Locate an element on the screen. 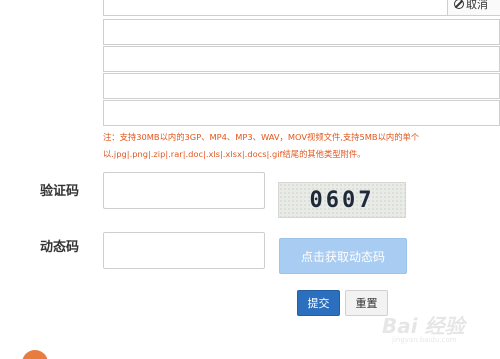 This screenshot has height=359, width=500. dynamic-code-input is located at coordinates (184, 250).